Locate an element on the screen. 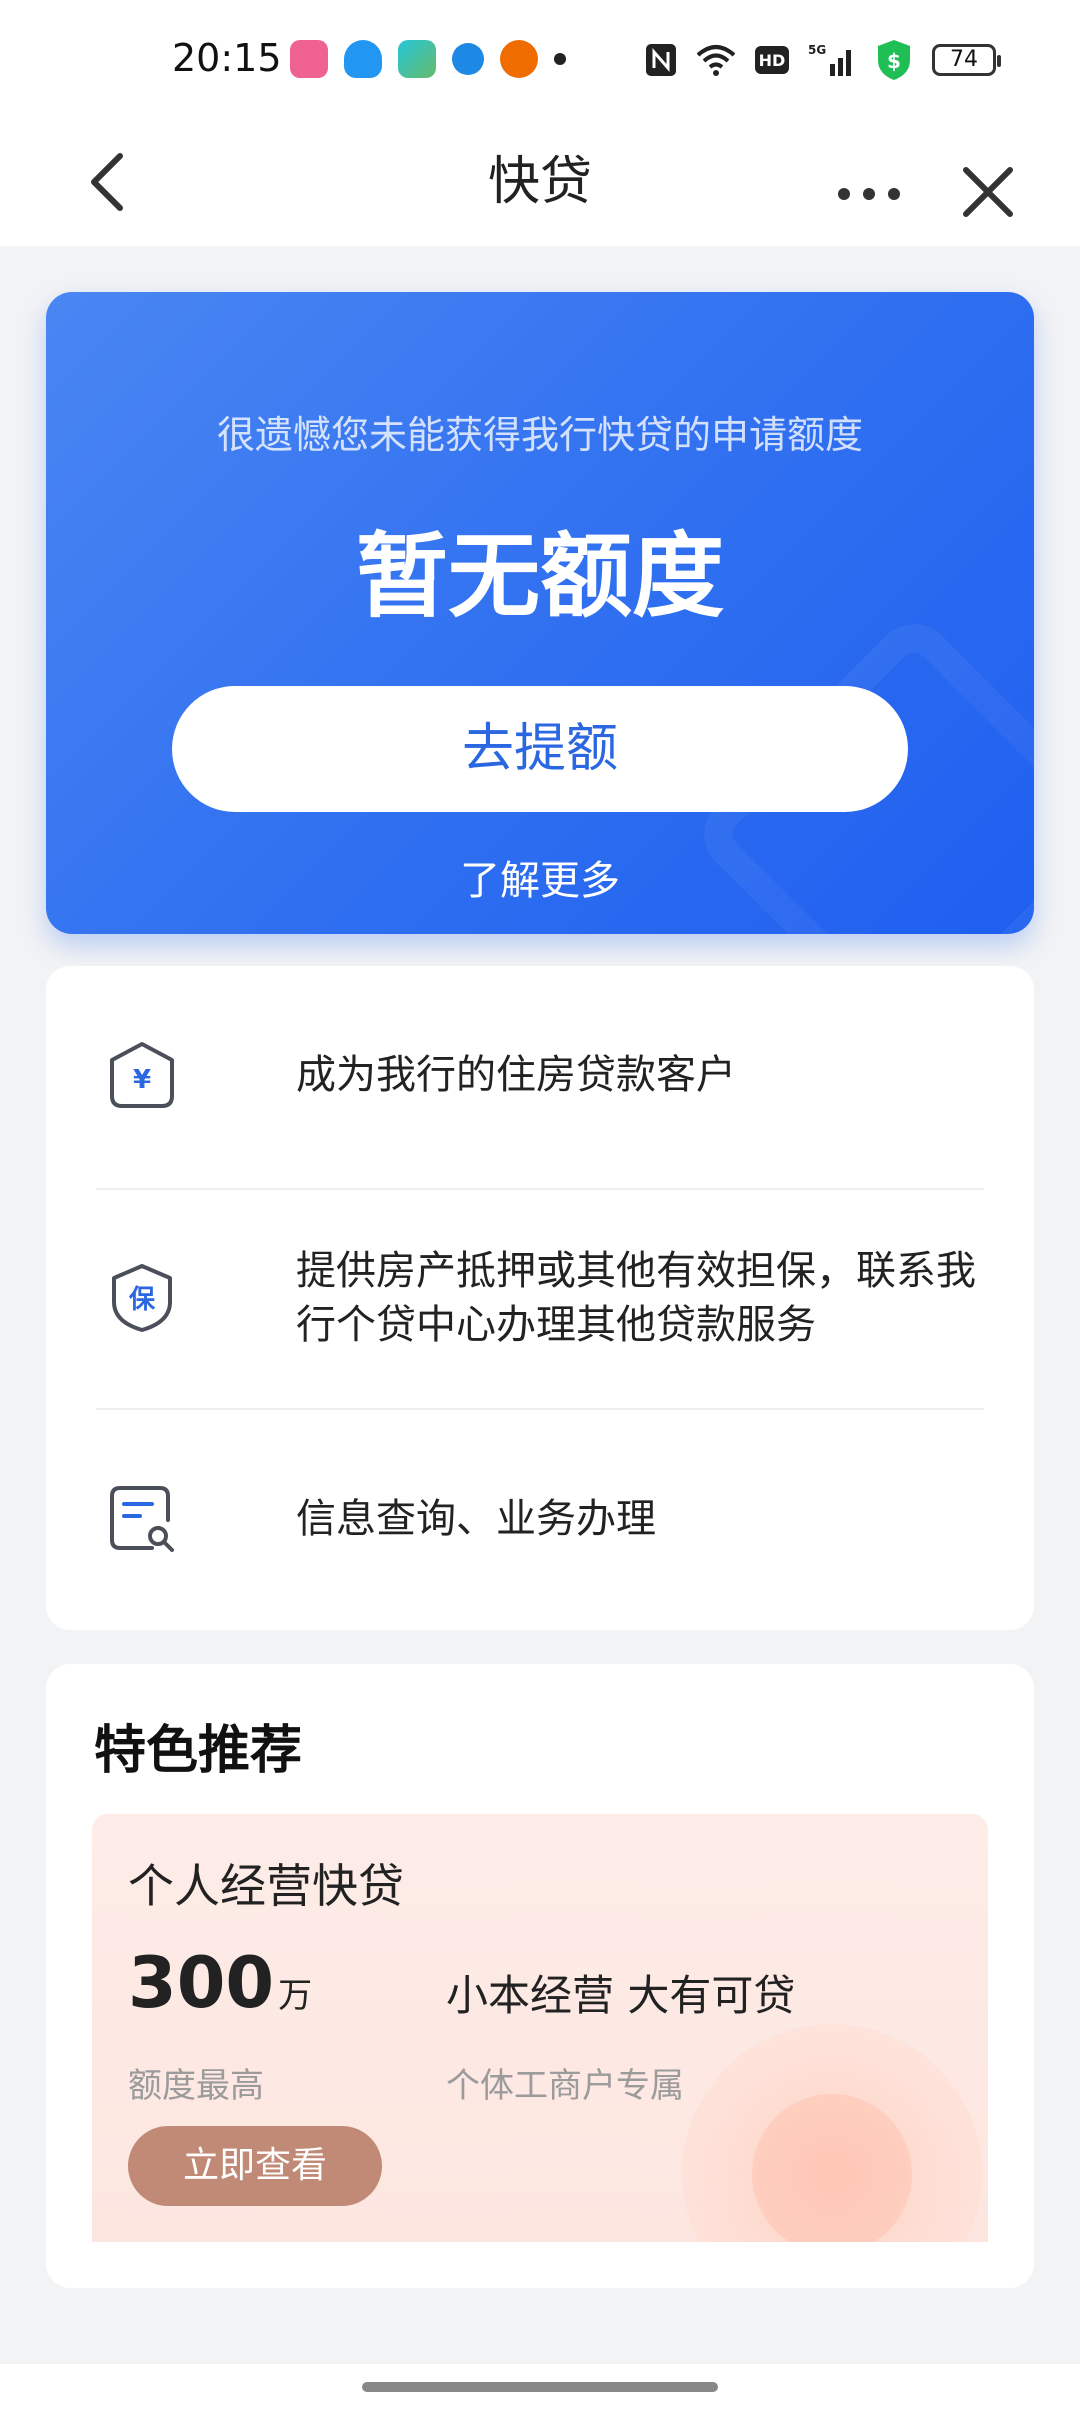  product-audience: 个体工商户专属 is located at coordinates (565, 2086).